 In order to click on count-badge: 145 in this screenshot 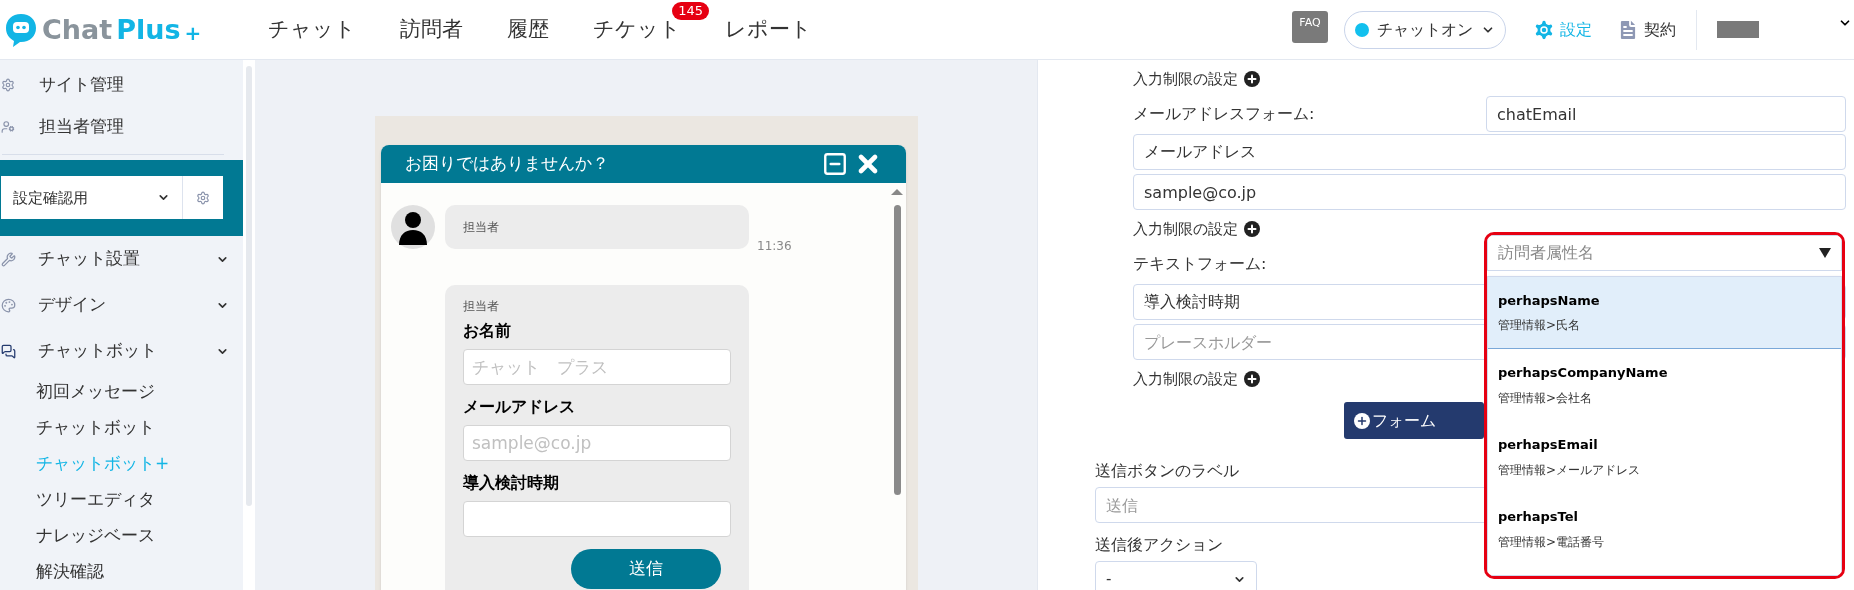, I will do `click(690, 10)`.